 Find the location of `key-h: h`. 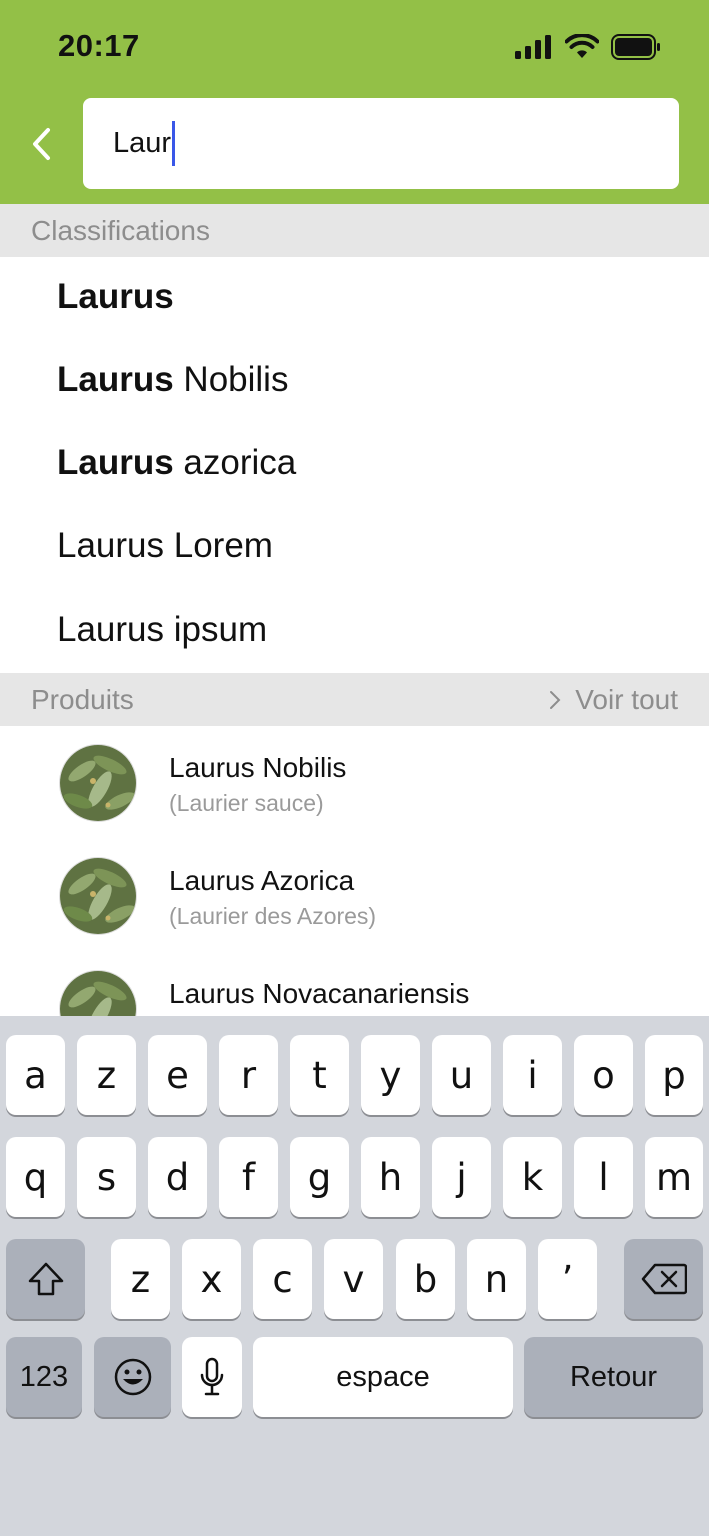

key-h: h is located at coordinates (390, 1177).